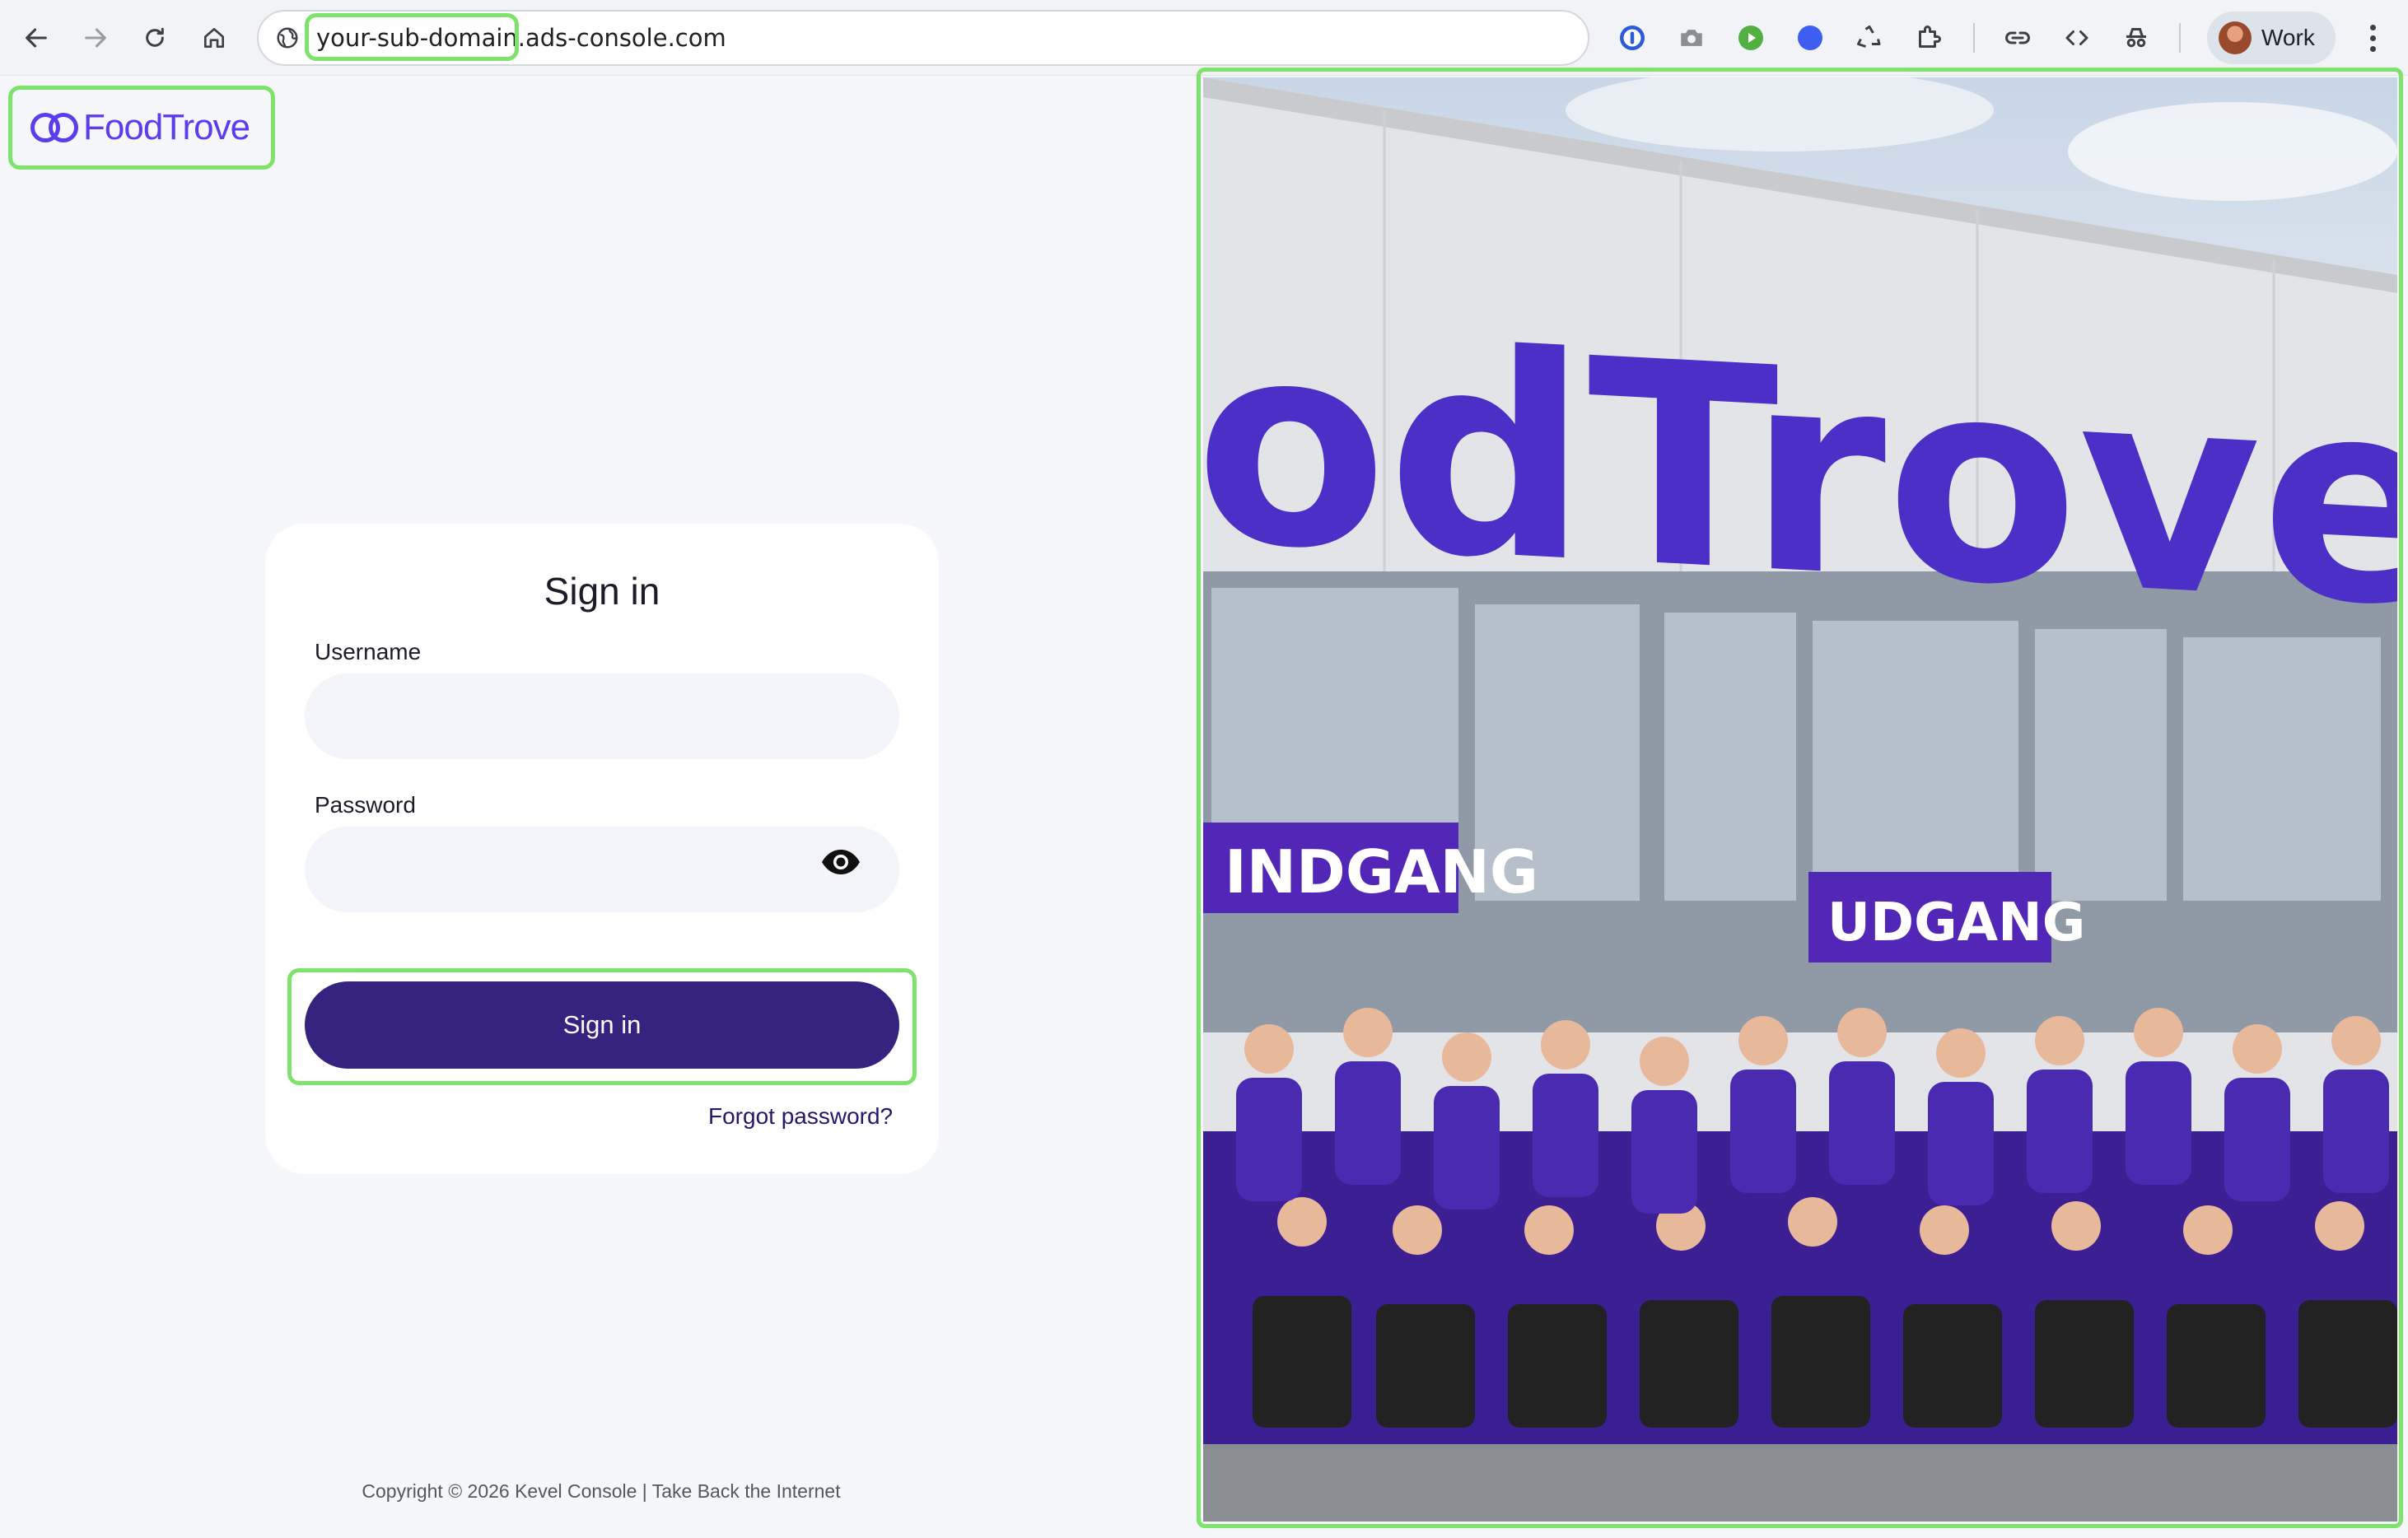 This screenshot has height=1538, width=2408. What do you see at coordinates (56, 128) in the screenshot?
I see `brand-logo-icon` at bounding box center [56, 128].